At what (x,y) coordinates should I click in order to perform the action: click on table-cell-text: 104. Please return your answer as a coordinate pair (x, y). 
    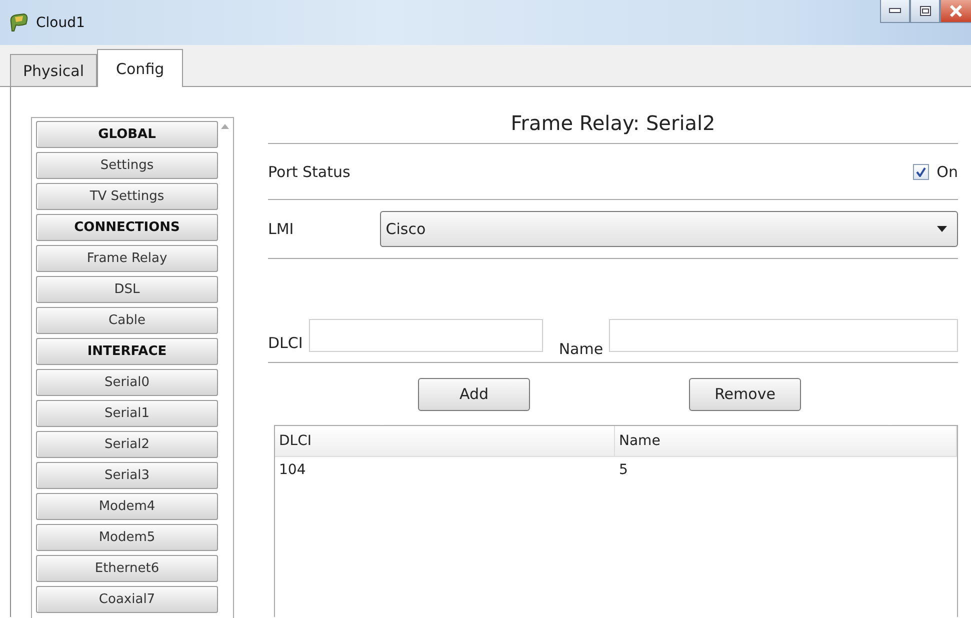
    Looking at the image, I should click on (292, 470).